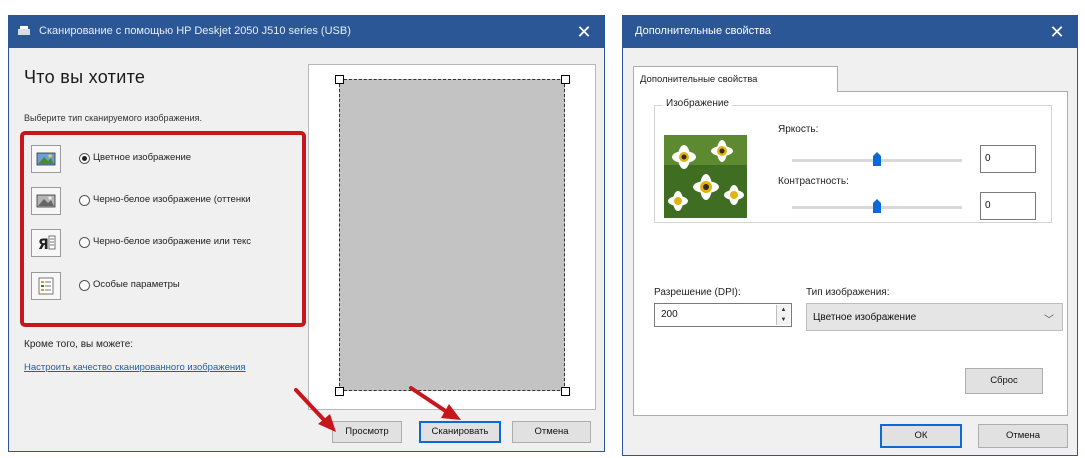  Describe the element at coordinates (315, 410) in the screenshot. I see `arrow-to-preview-icon` at that location.